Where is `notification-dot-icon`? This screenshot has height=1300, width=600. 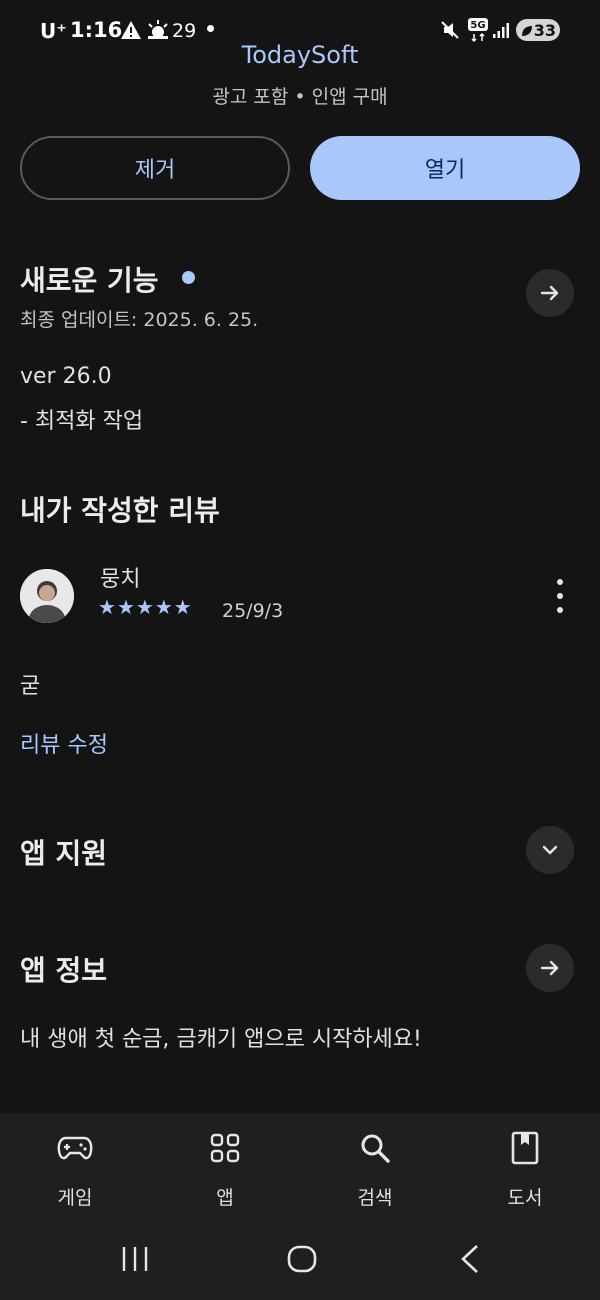 notification-dot-icon is located at coordinates (210, 28).